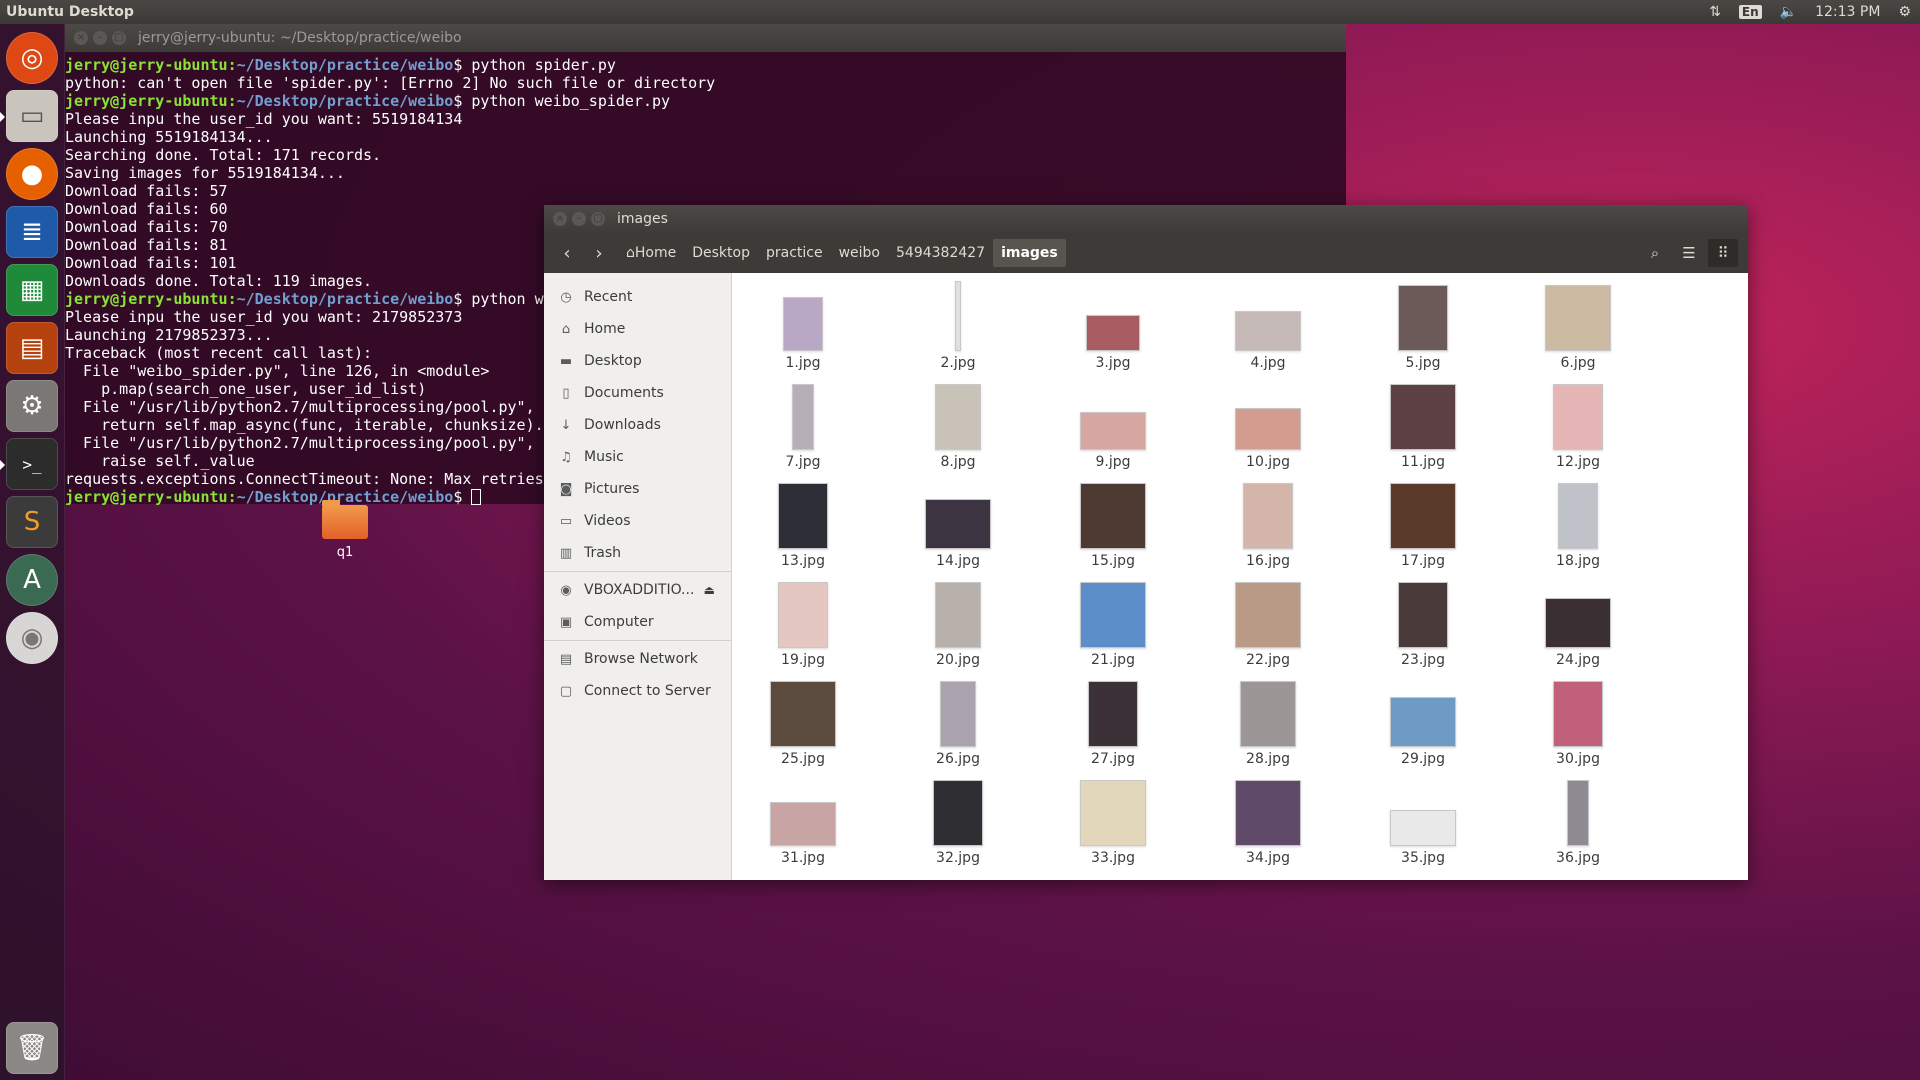 The image size is (1920, 1080). What do you see at coordinates (958, 523) in the screenshot?
I see `file-item: 14.jpg` at bounding box center [958, 523].